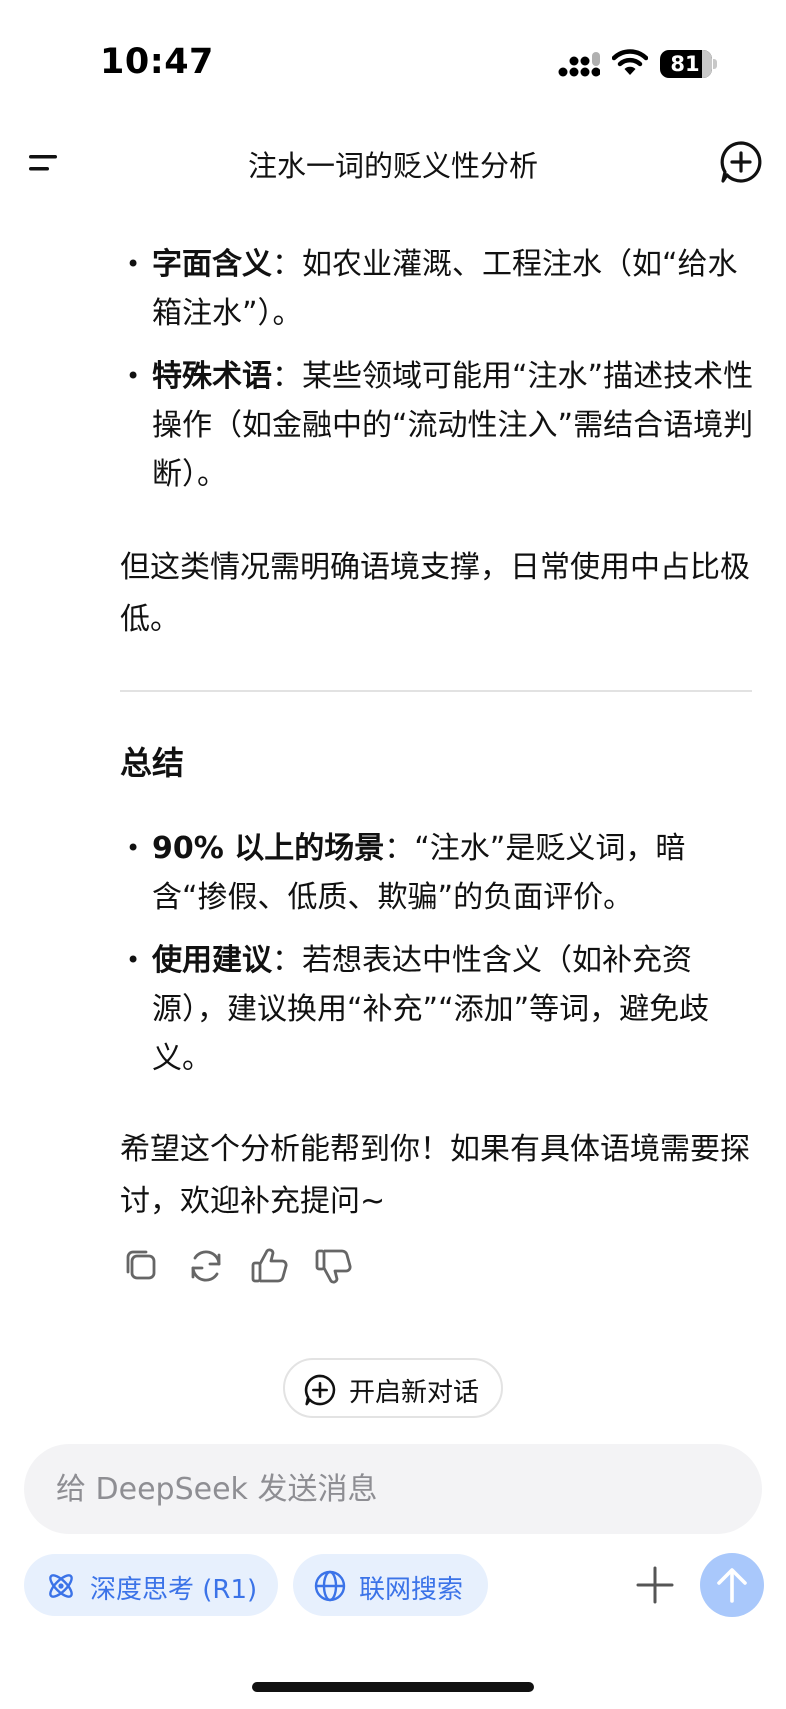 This screenshot has height=1709, width=786. I want to click on paragraph: 但这类情况需明确语境支撑，日常使用中占比极低。, so click(435, 593).